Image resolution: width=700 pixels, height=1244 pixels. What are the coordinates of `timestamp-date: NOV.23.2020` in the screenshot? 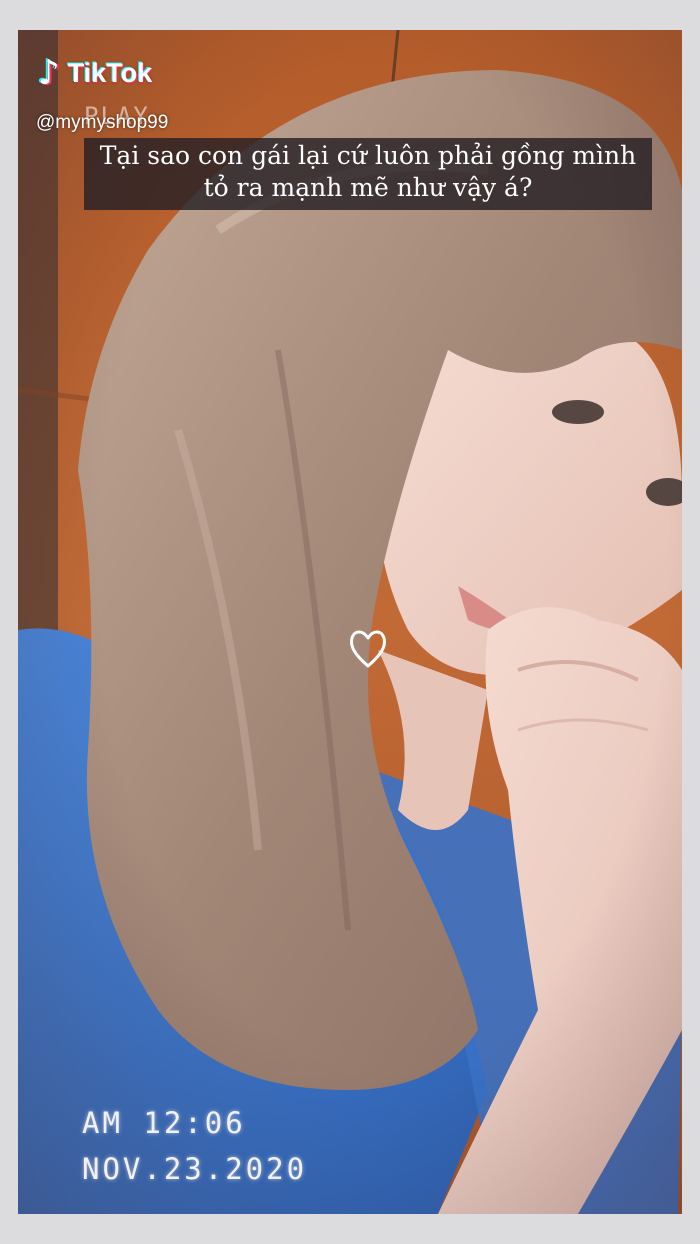 It's located at (195, 1169).